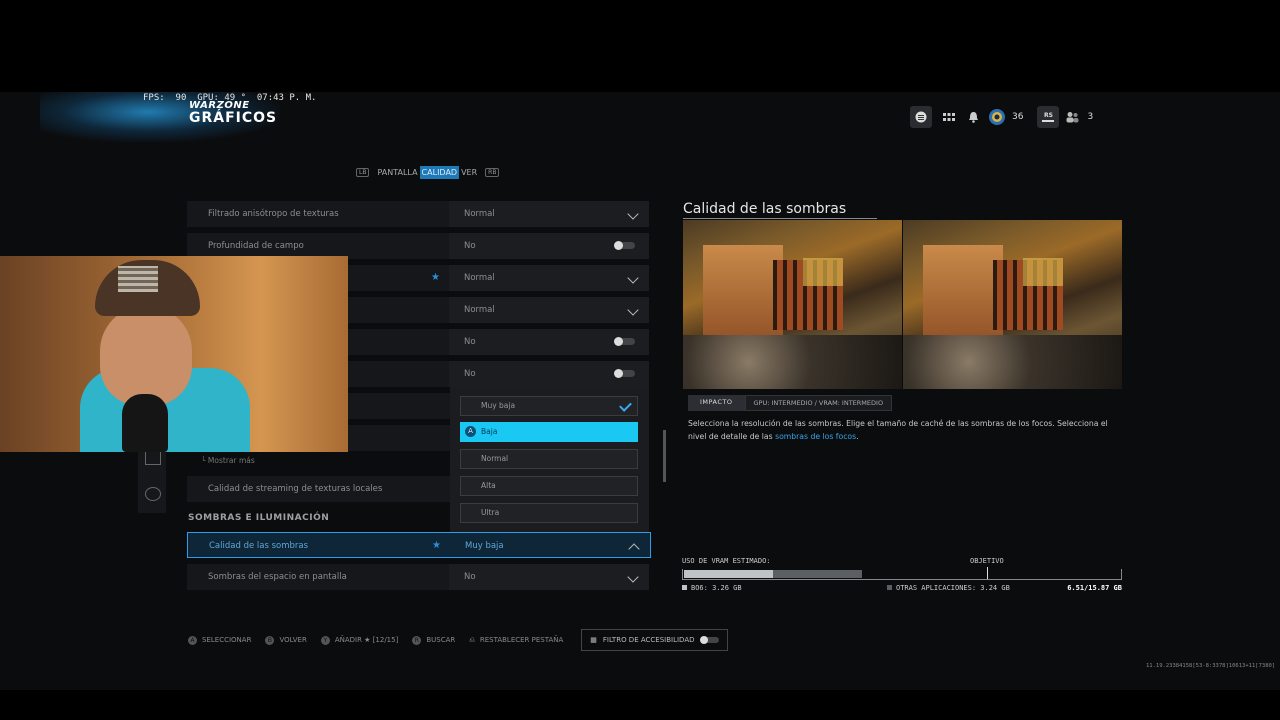 The height and width of the screenshot is (720, 1280). Describe the element at coordinates (712, 588) in the screenshot. I see `vram-bo6: BO6: 3.26 GB` at that location.